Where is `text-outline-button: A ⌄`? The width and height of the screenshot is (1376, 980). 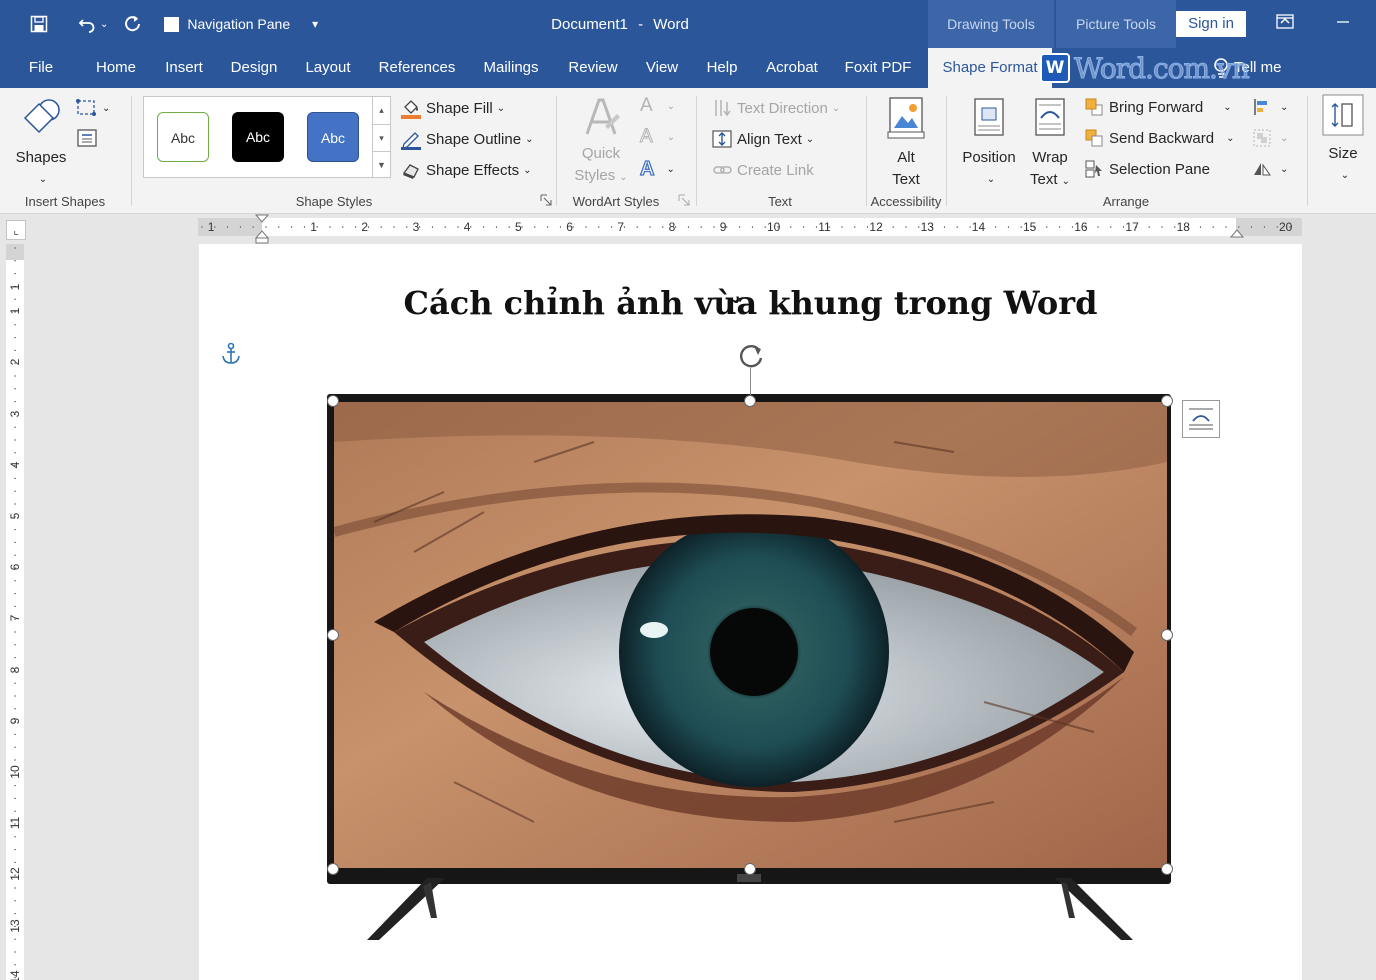 text-outline-button: A ⌄ is located at coordinates (658, 137).